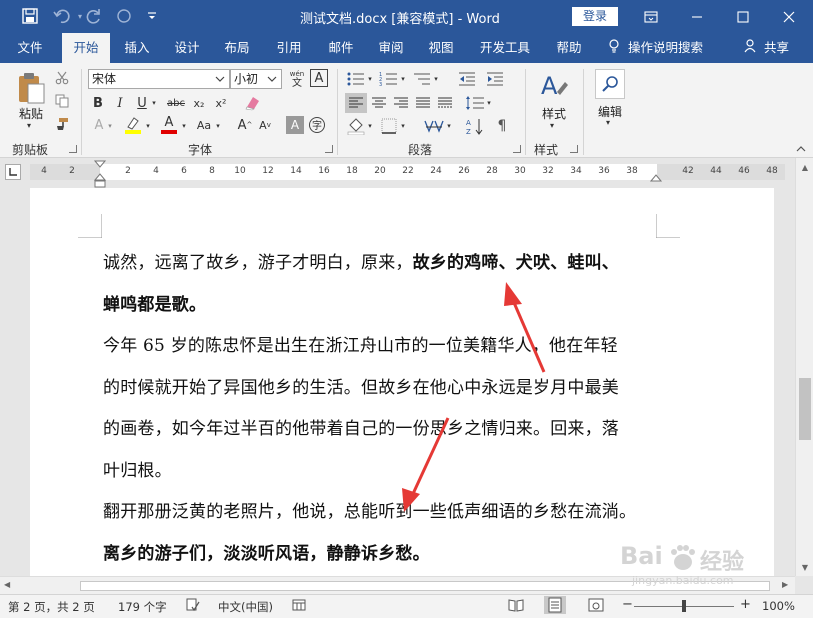  What do you see at coordinates (329, 149) in the screenshot?
I see `font-dialog-launcher` at bounding box center [329, 149].